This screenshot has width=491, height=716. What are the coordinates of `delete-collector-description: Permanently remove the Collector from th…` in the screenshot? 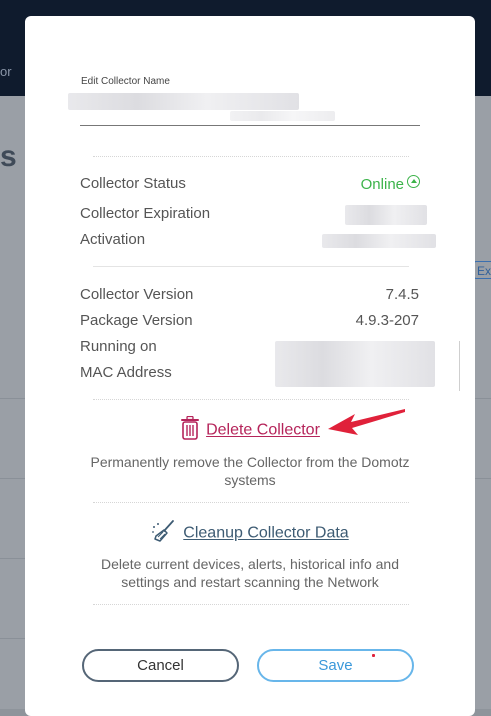 It's located at (250, 471).